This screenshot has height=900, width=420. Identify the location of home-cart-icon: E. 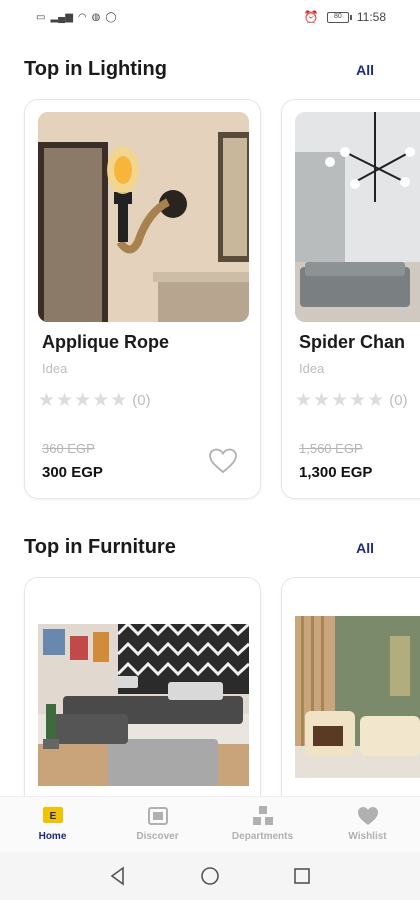
(52, 815).